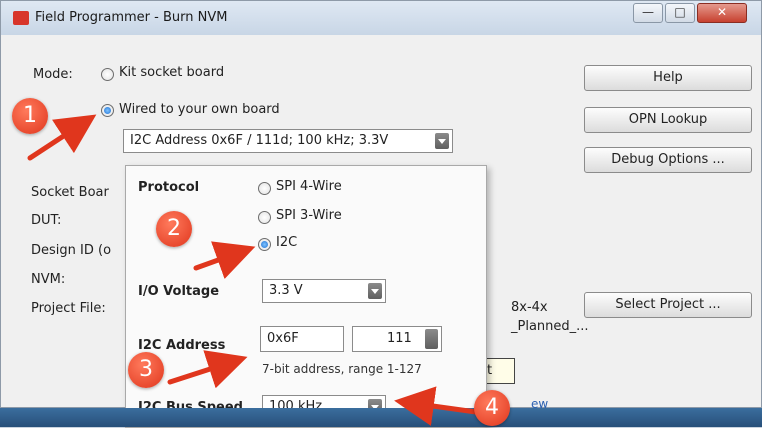  I want to click on close-icon: ✕, so click(722, 12).